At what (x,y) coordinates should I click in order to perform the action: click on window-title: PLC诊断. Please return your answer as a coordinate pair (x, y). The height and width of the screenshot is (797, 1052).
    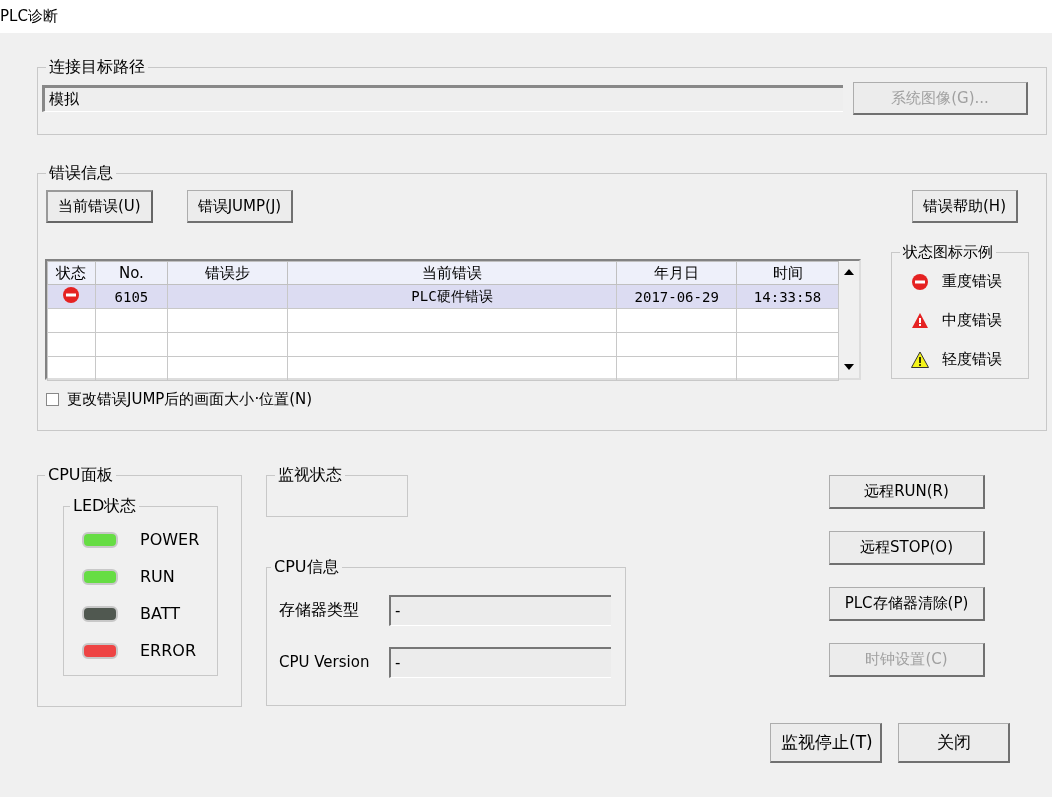
    Looking at the image, I should click on (29, 16).